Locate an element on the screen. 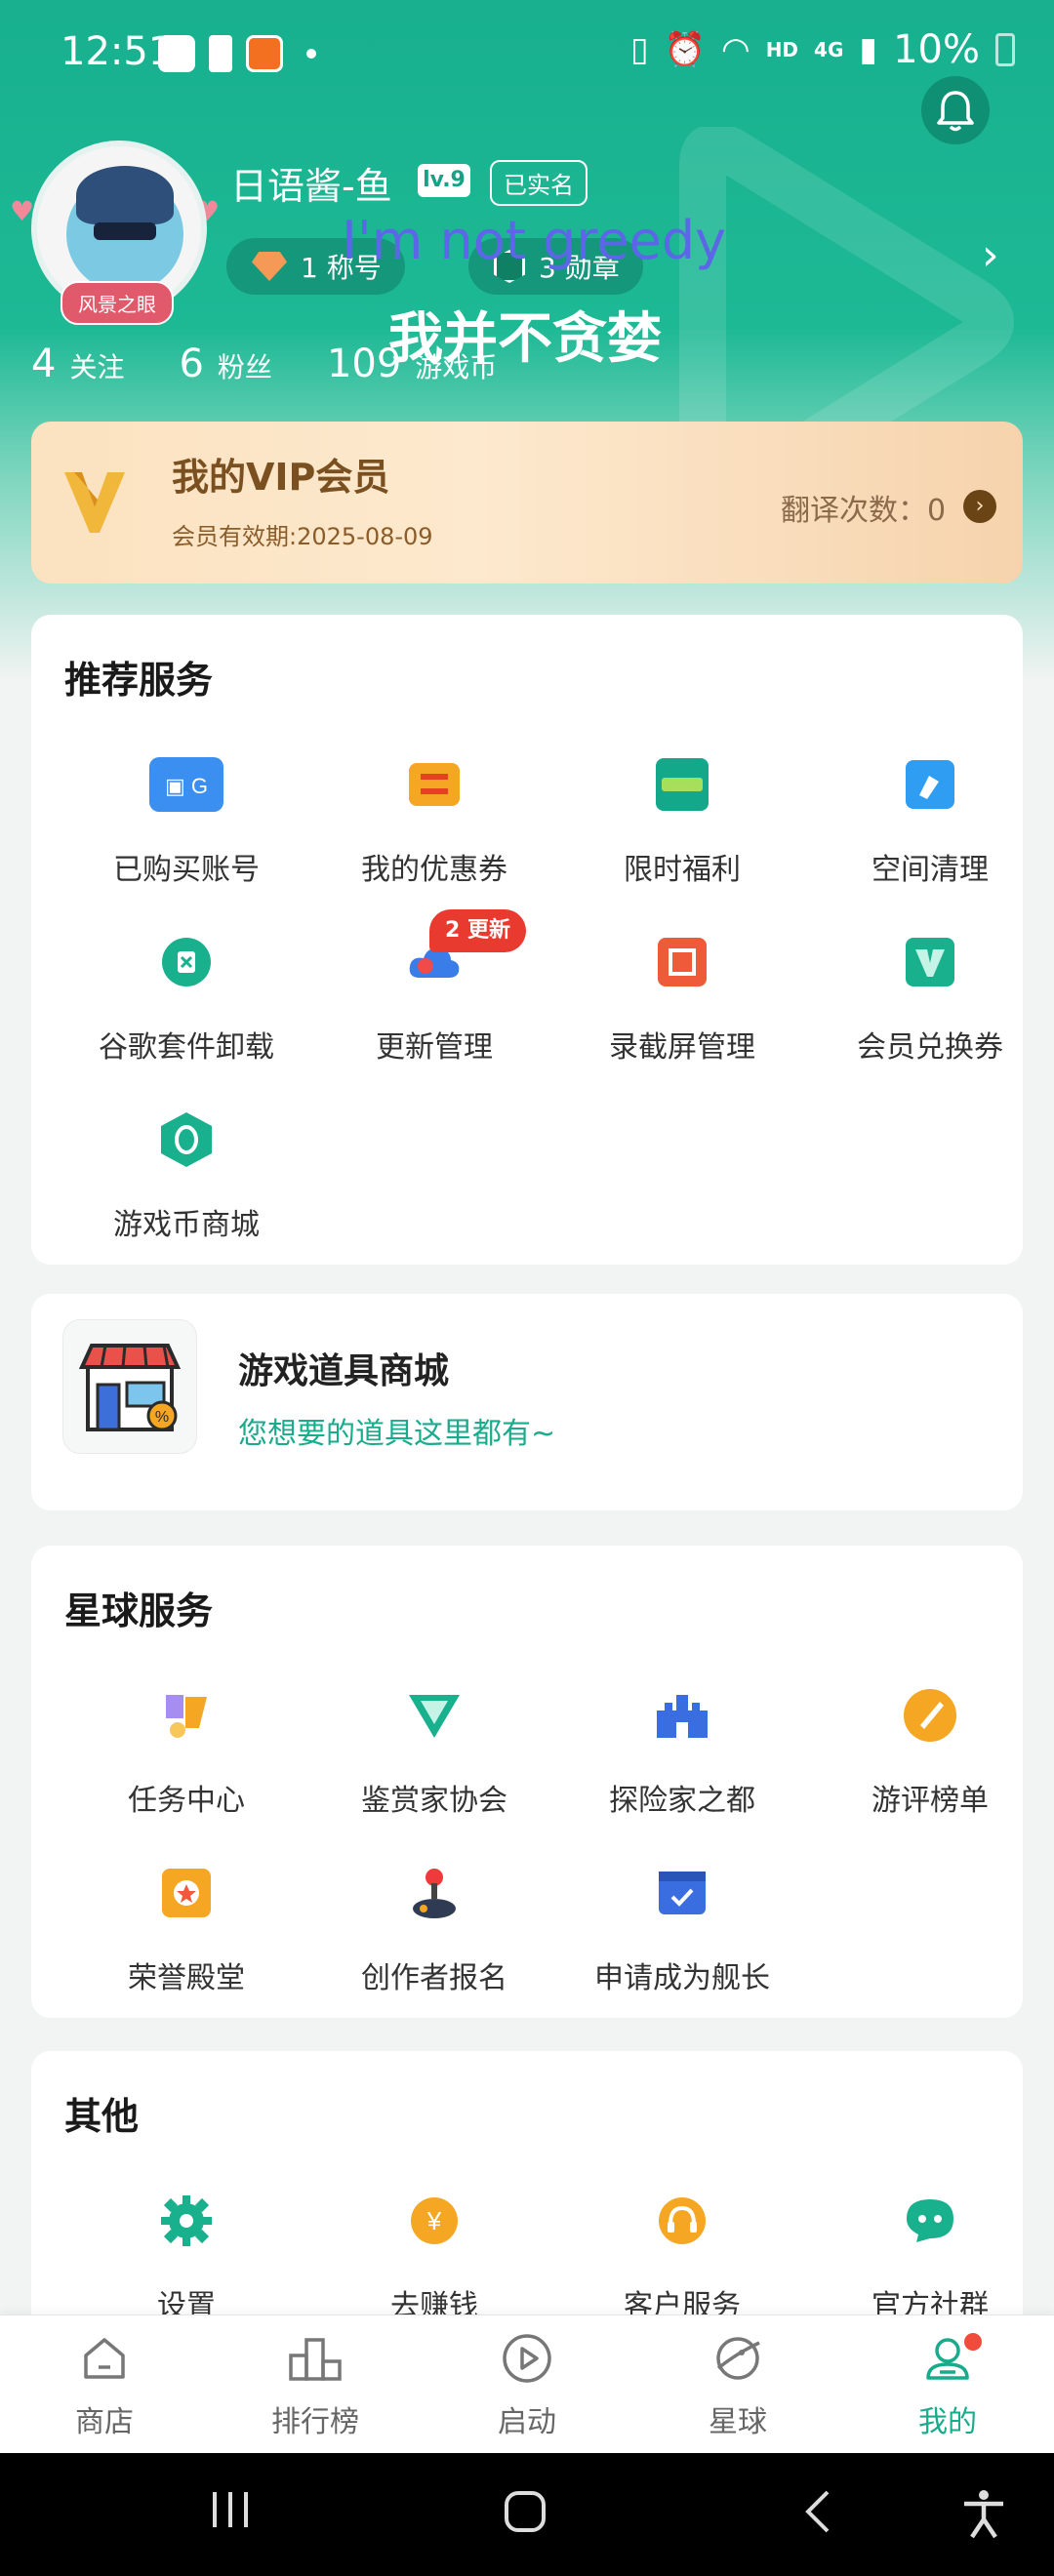 Image resolution: width=1054 pixels, height=2576 pixels. game-app-icon is located at coordinates (264, 53).